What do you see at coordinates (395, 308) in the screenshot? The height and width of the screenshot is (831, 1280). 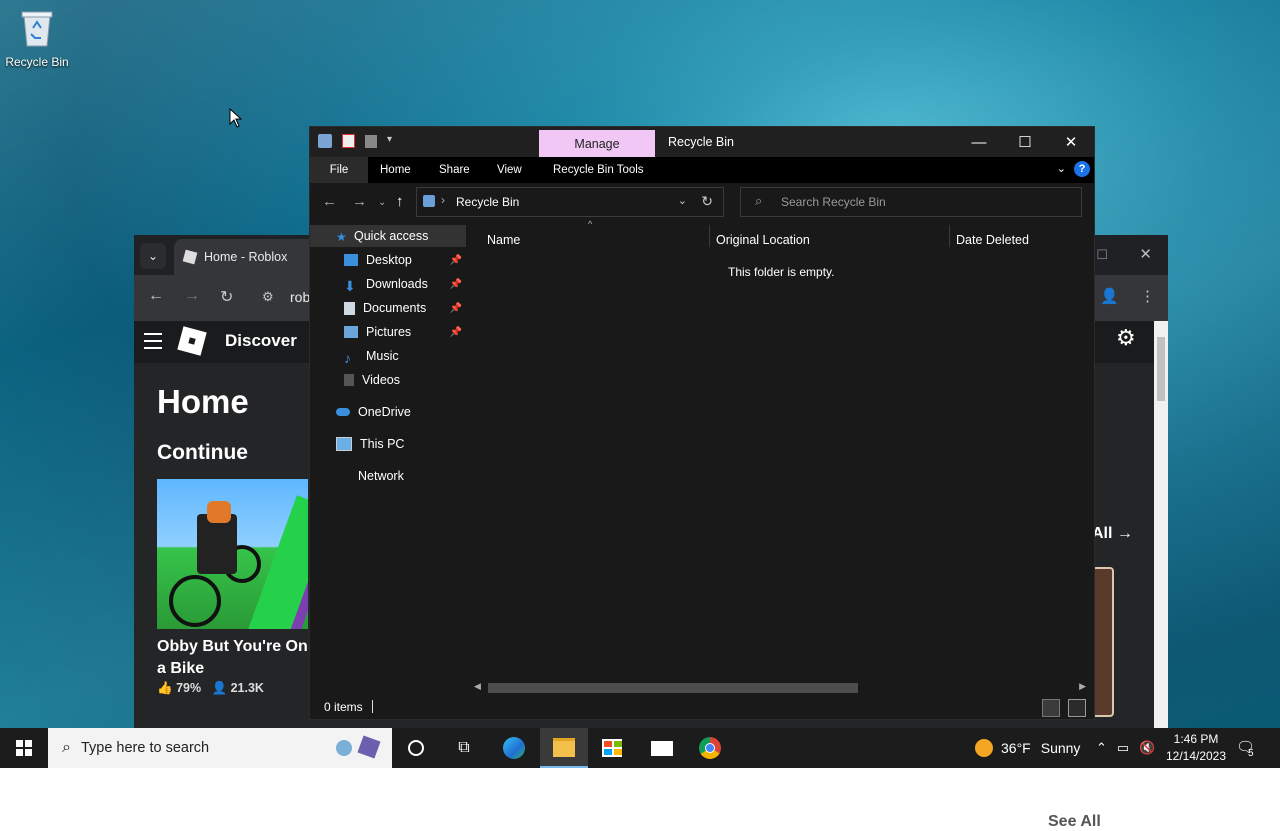 I see `nav-label: Documents` at bounding box center [395, 308].